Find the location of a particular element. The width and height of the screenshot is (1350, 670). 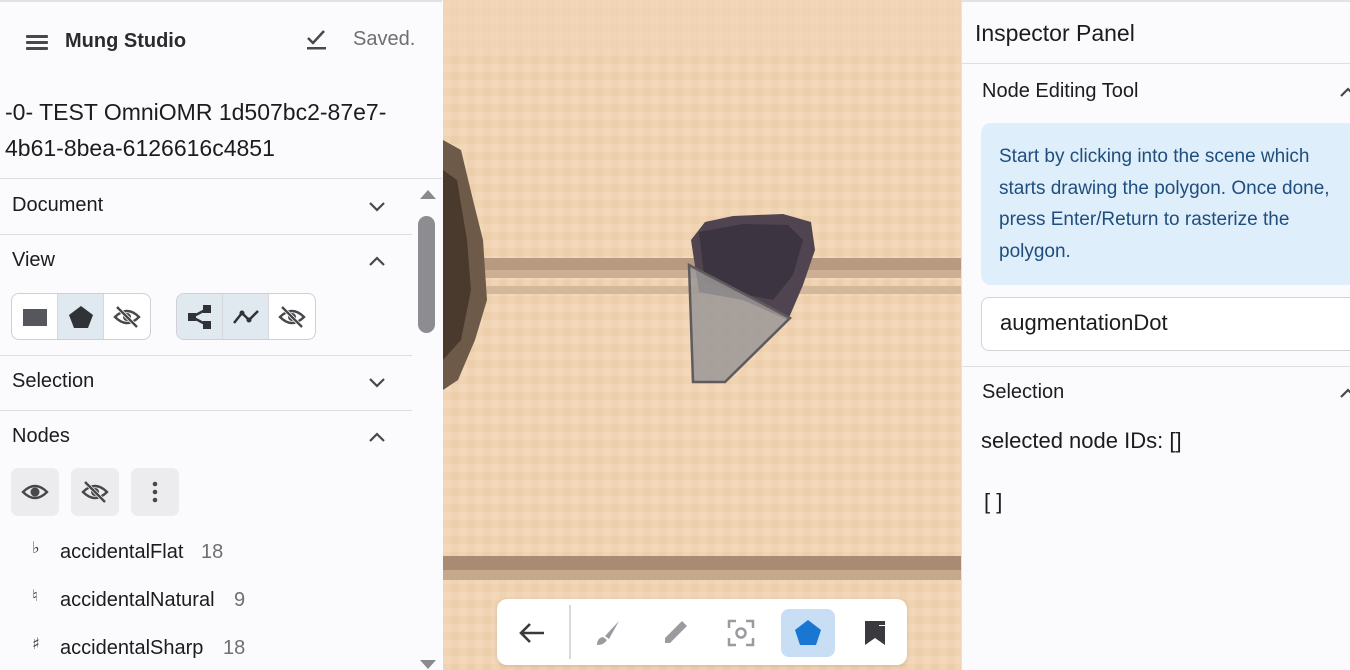

node-class-count: 9 is located at coordinates (240, 600).